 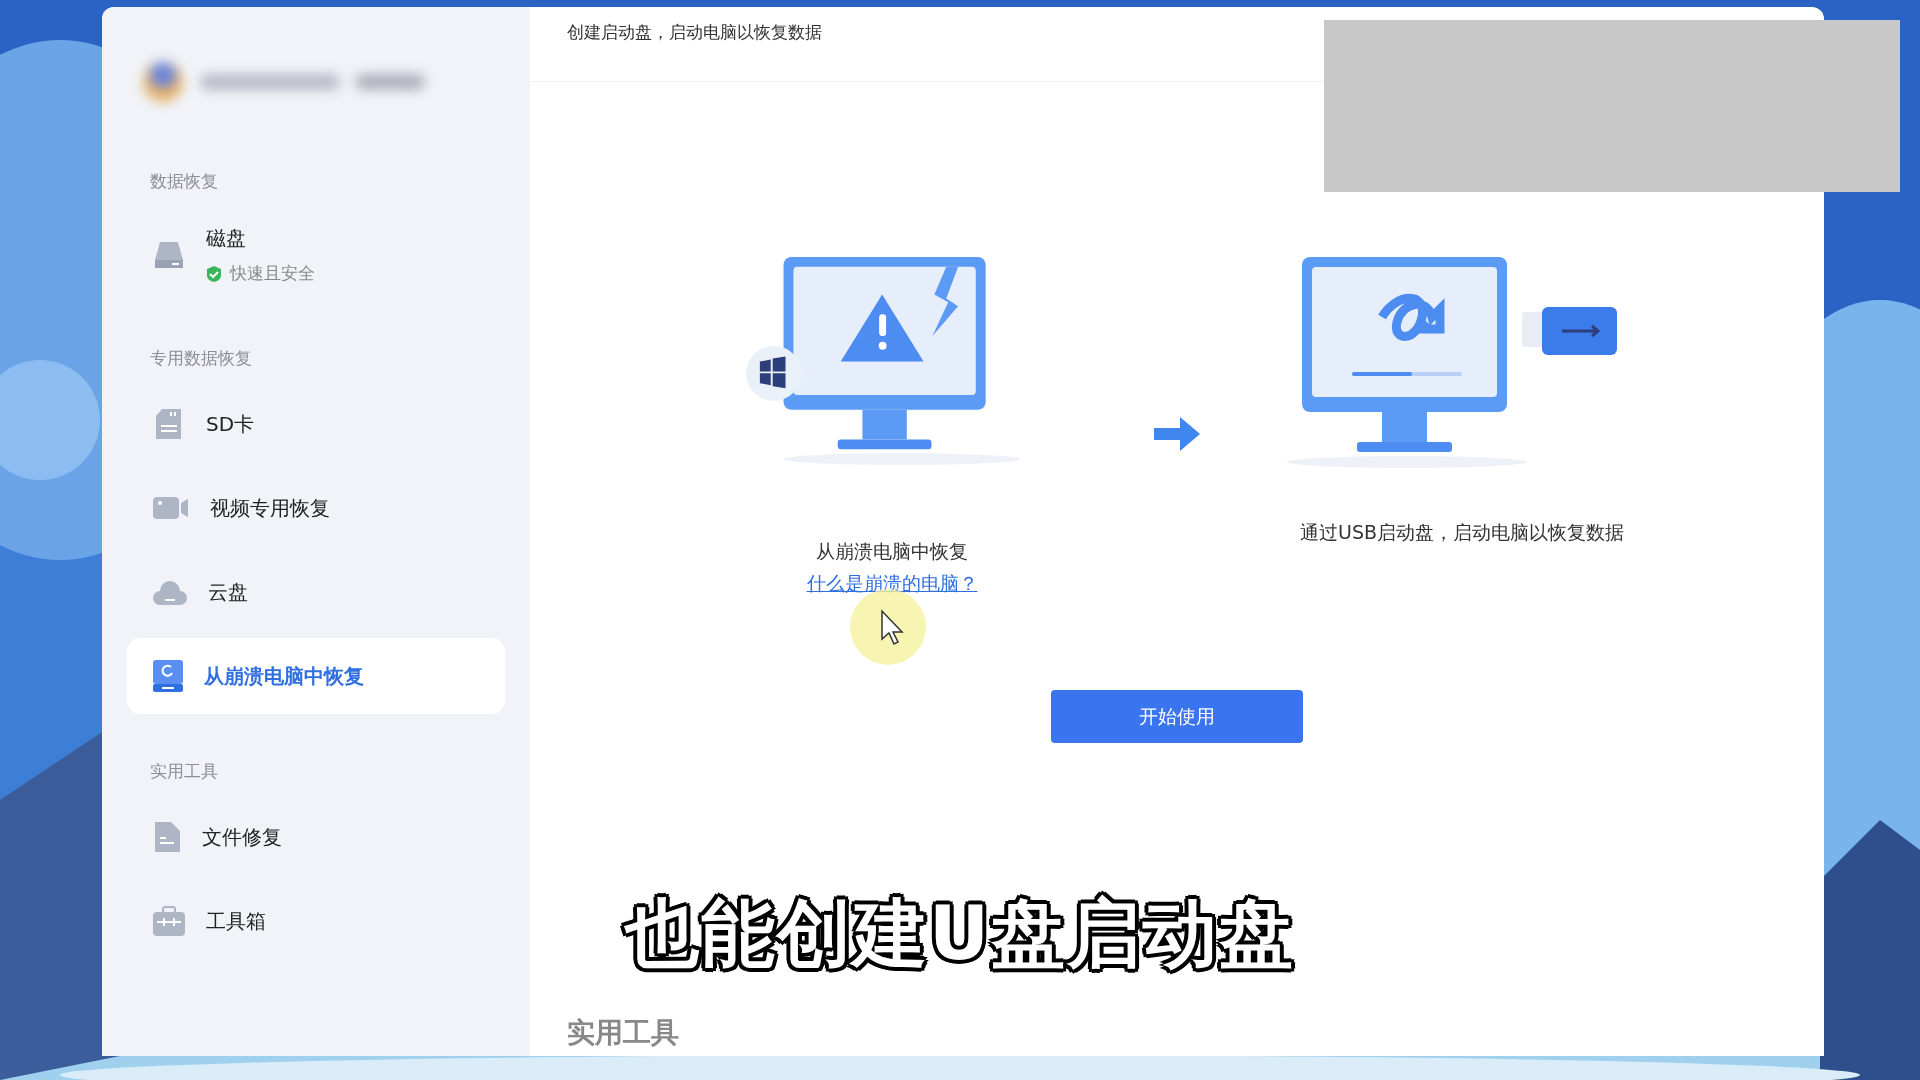 What do you see at coordinates (892, 584) in the screenshot?
I see `help-link: 什么是崩溃的电脑？` at bounding box center [892, 584].